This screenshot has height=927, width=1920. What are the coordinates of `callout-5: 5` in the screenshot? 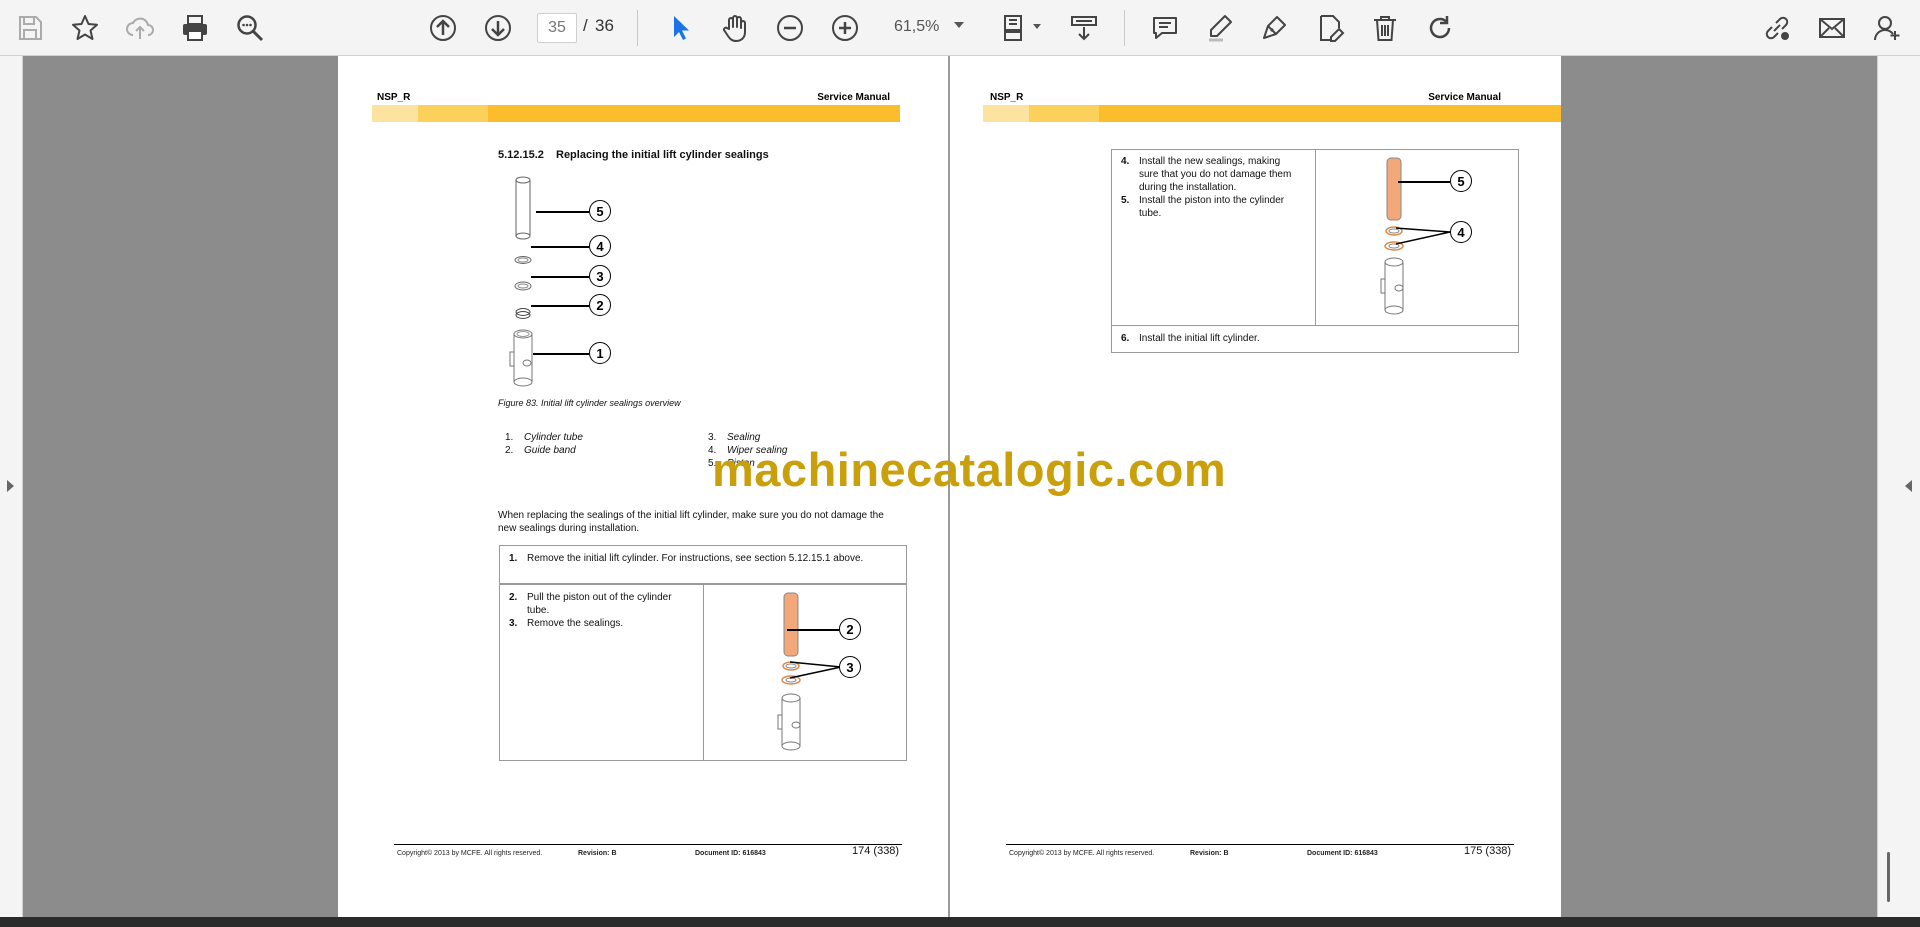 It's located at (600, 211).